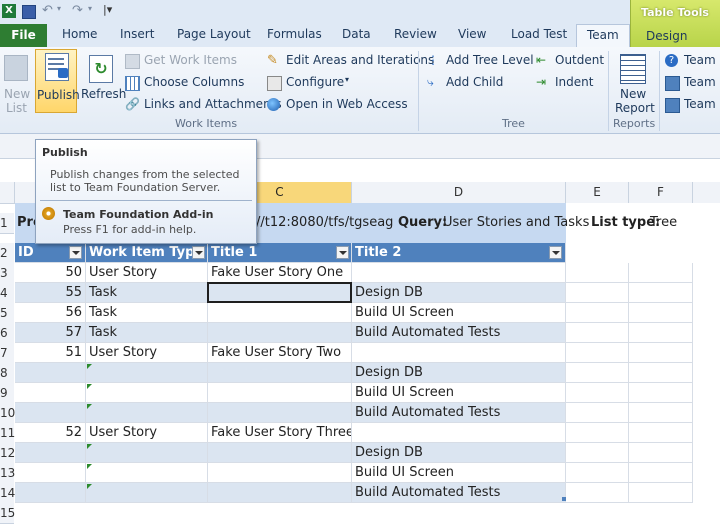 The image size is (720, 524). Describe the element at coordinates (50, 313) in the screenshot. I see `cell-id: 56` at that location.